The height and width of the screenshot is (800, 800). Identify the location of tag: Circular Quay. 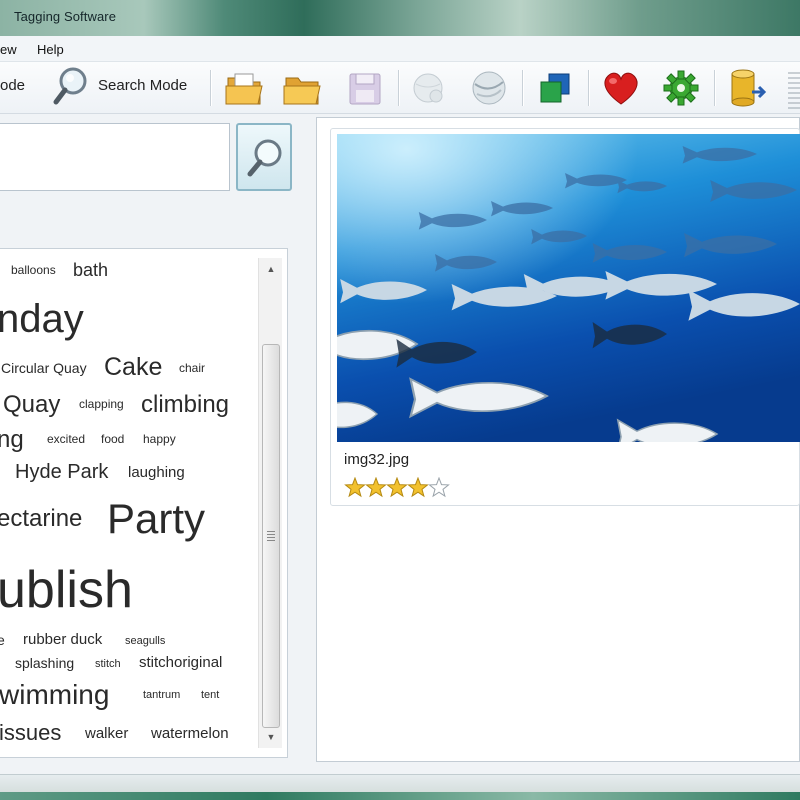
(44, 368).